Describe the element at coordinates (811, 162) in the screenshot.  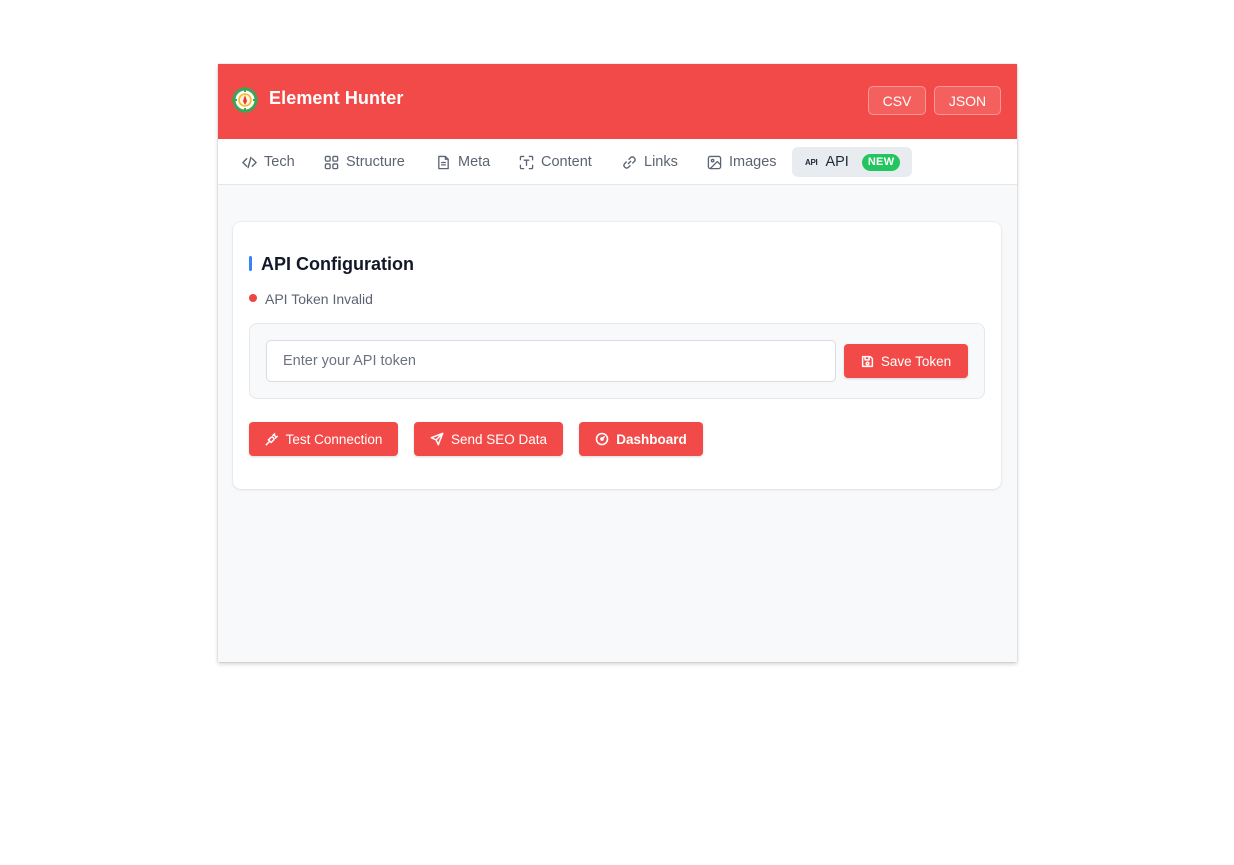
I see `api-icon: API` at that location.